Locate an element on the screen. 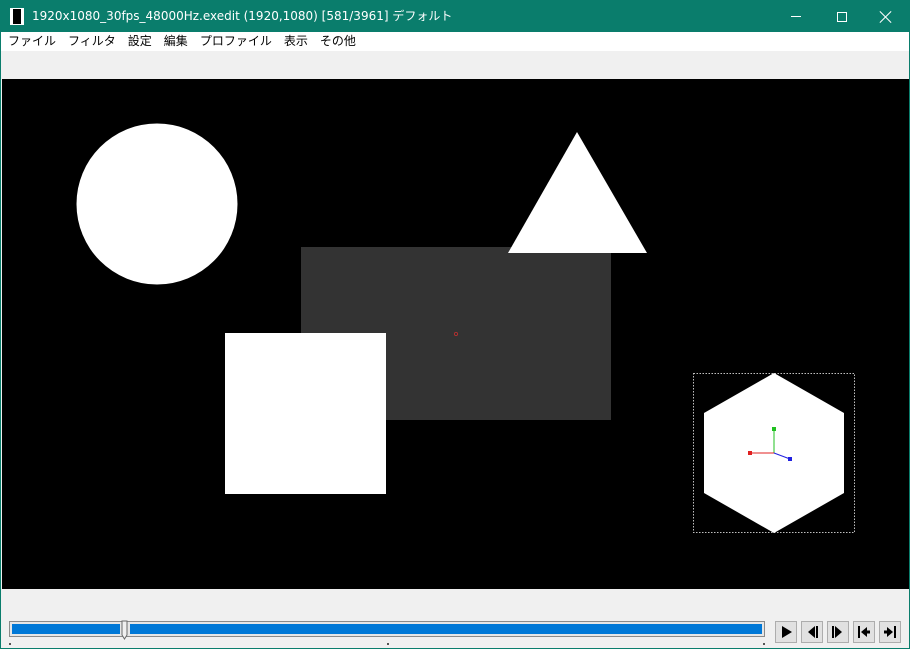 This screenshot has width=910, height=649. maximize-icon is located at coordinates (842, 16).